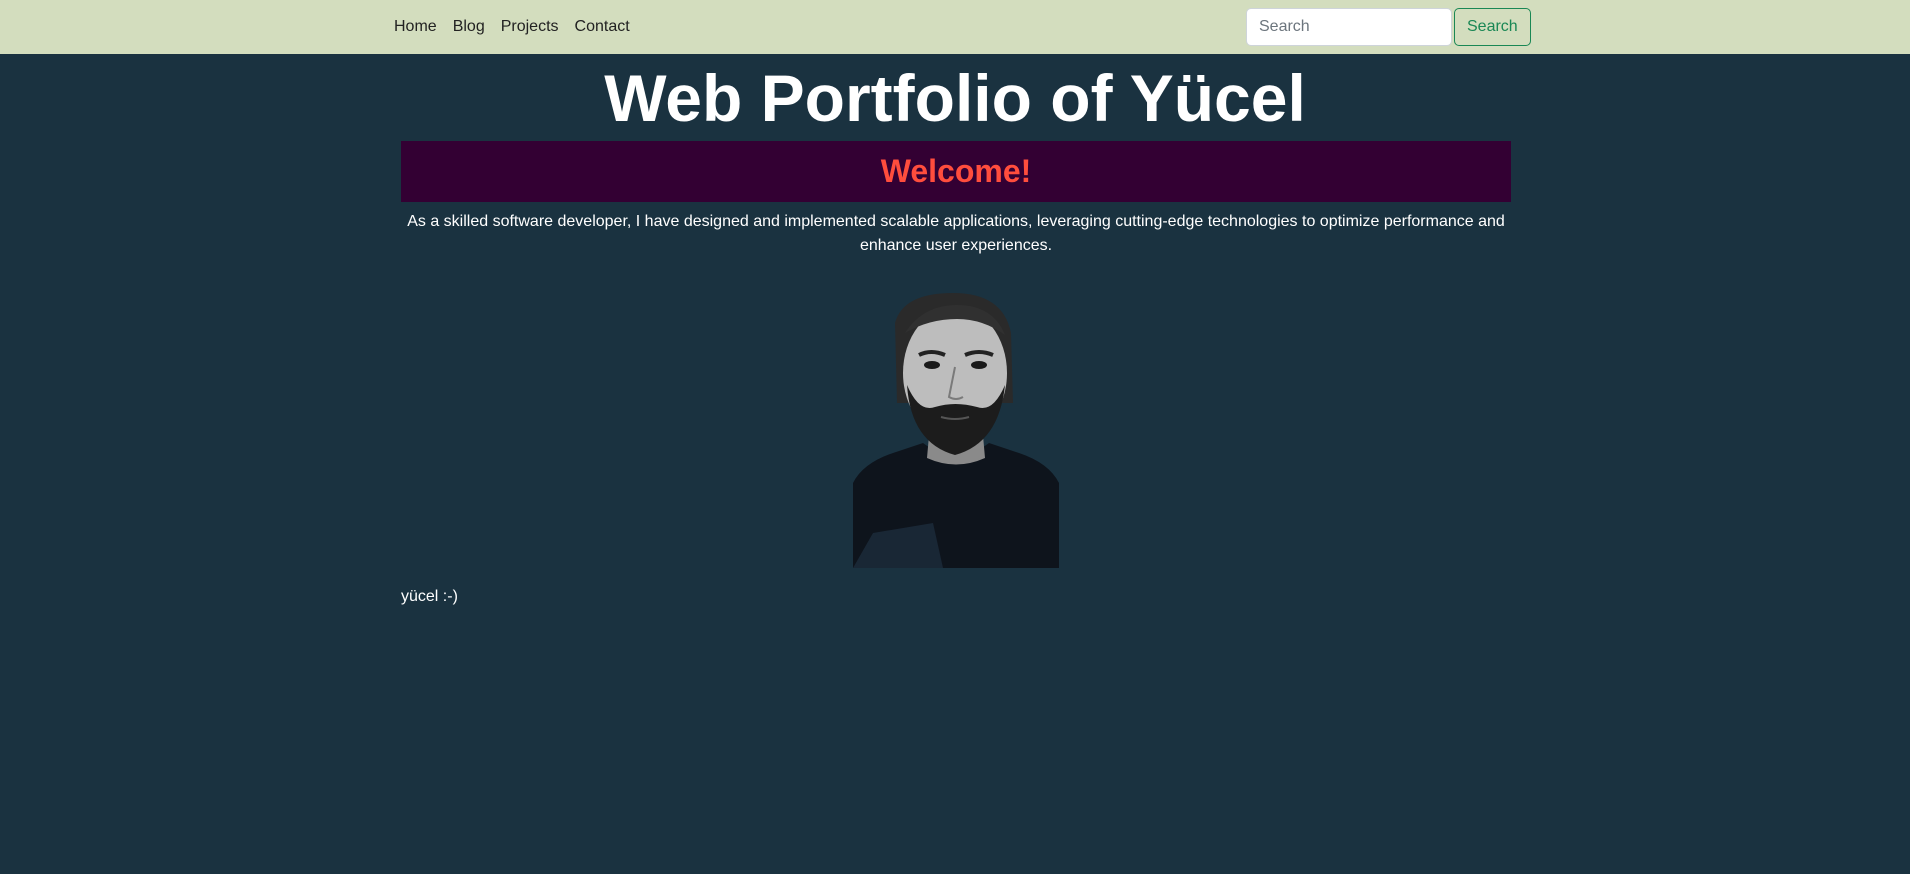  I want to click on page-title: Web Portfolio of Yücel, so click(955, 98).